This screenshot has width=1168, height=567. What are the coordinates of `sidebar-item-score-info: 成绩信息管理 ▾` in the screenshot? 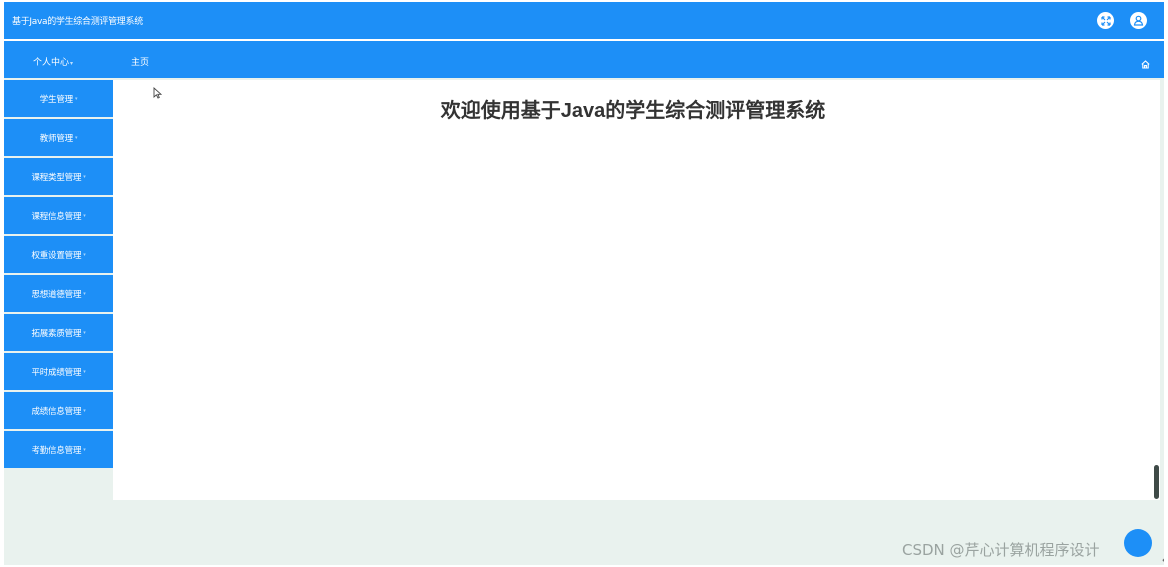 It's located at (58, 410).